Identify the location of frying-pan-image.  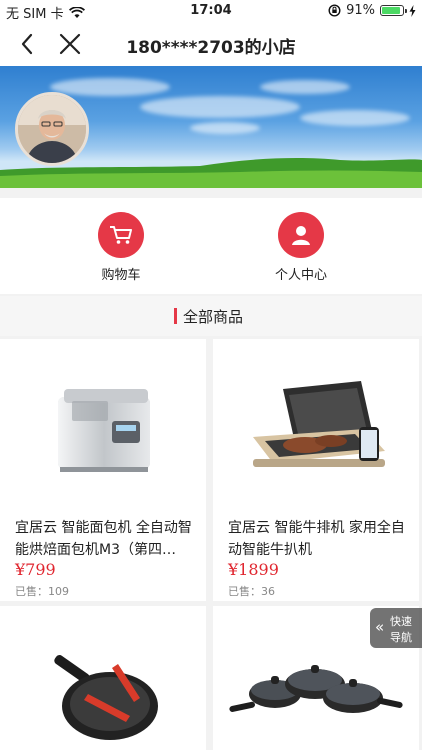
(106, 697).